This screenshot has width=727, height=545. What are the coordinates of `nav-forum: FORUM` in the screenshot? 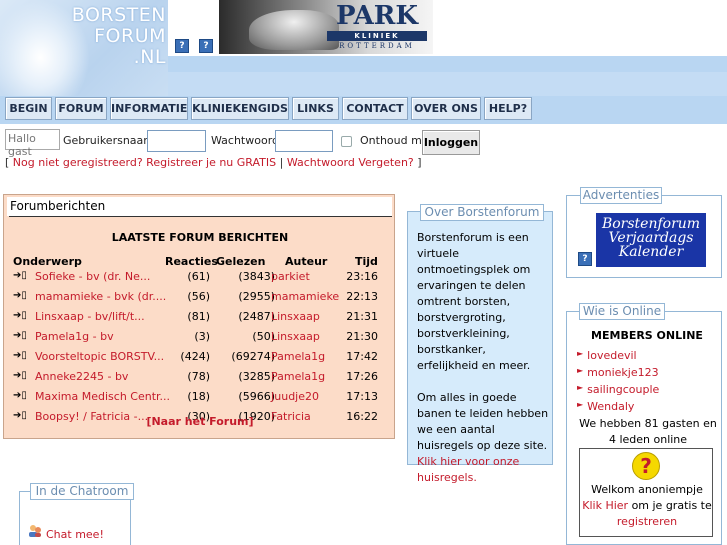 It's located at (81, 108).